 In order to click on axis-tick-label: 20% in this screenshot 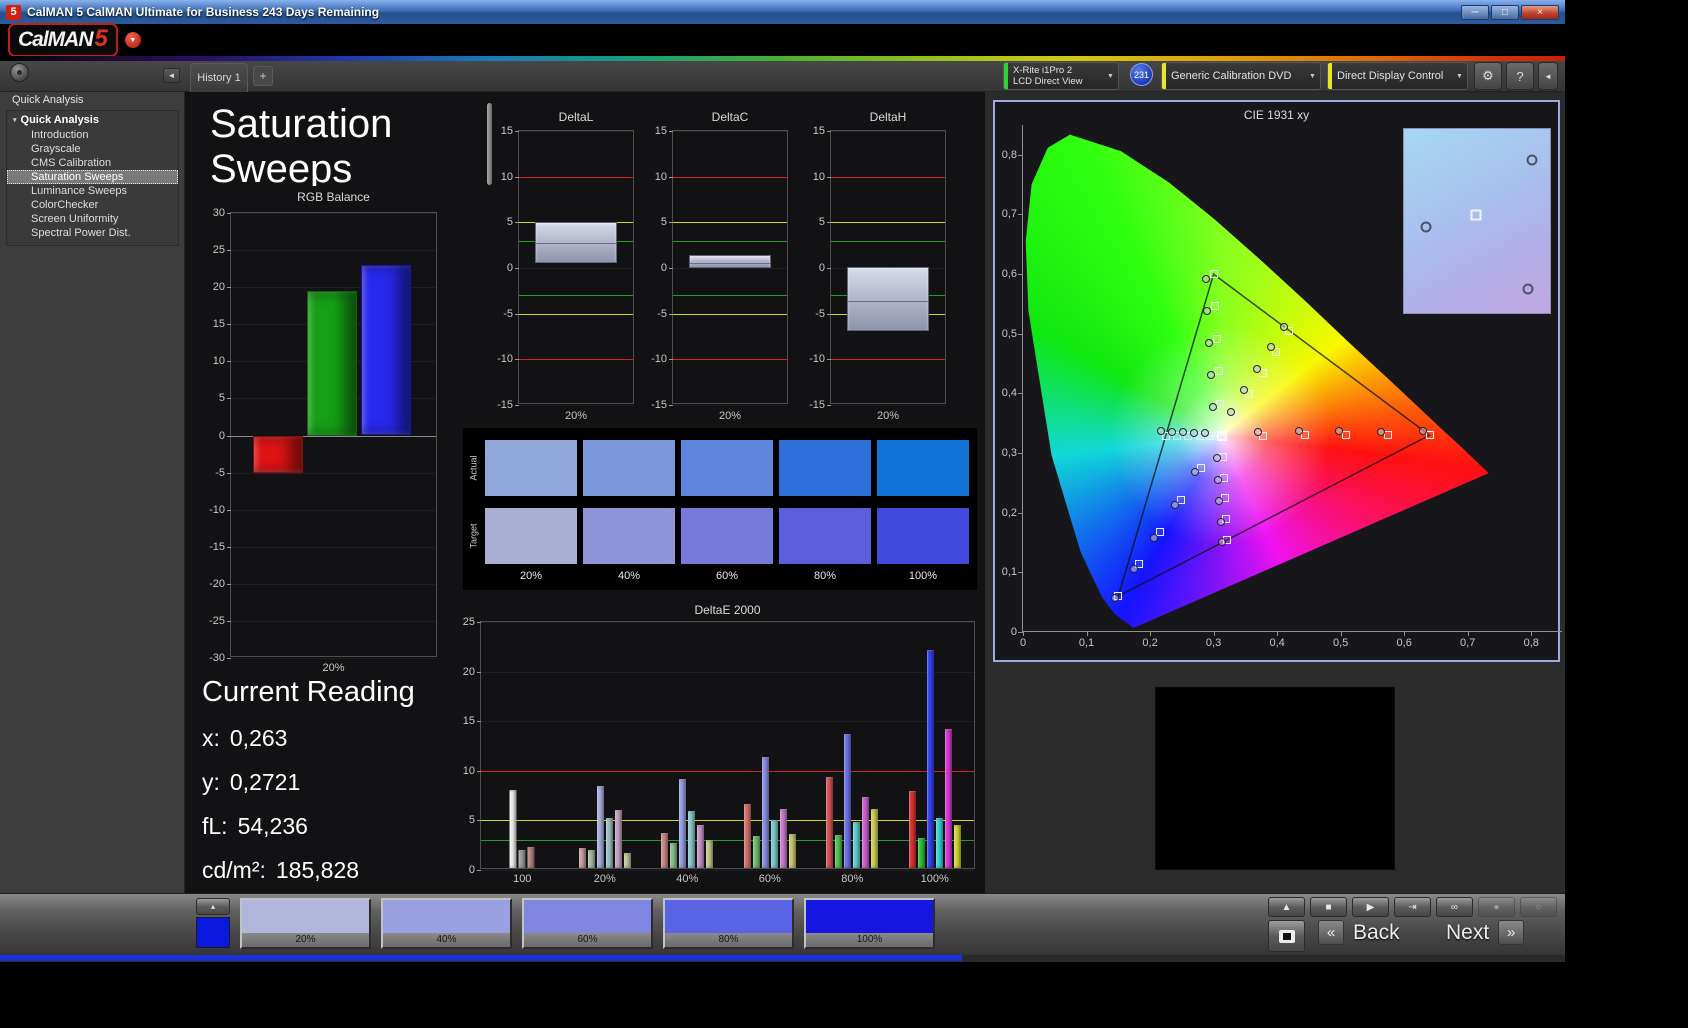, I will do `click(531, 576)`.